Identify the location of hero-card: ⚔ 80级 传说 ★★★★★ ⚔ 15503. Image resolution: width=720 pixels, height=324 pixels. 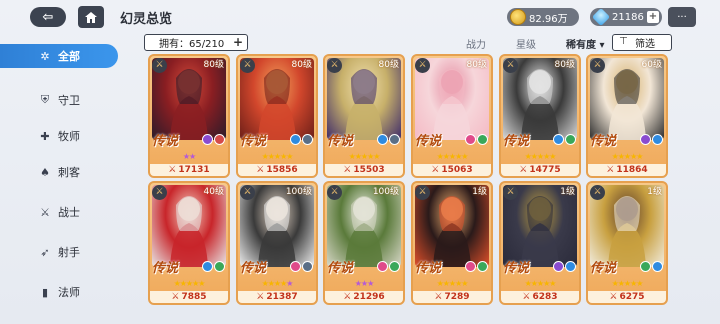
(364, 116).